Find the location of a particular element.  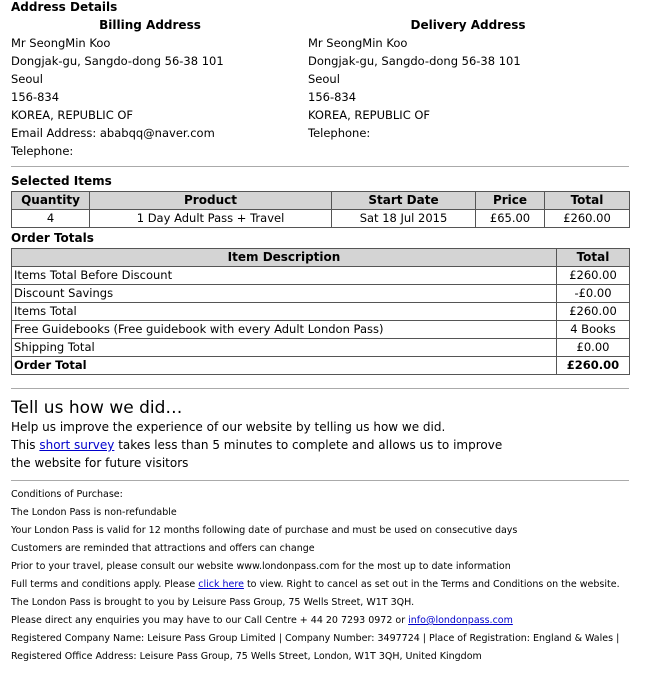

condition-line: The London Pass is non-refundable is located at coordinates (94, 512).